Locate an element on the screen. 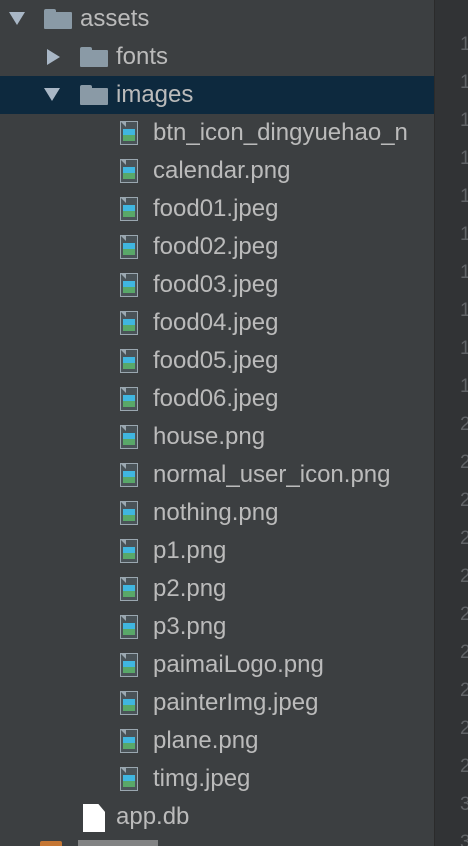  tree-item-assets: assets is located at coordinates (217, 19).